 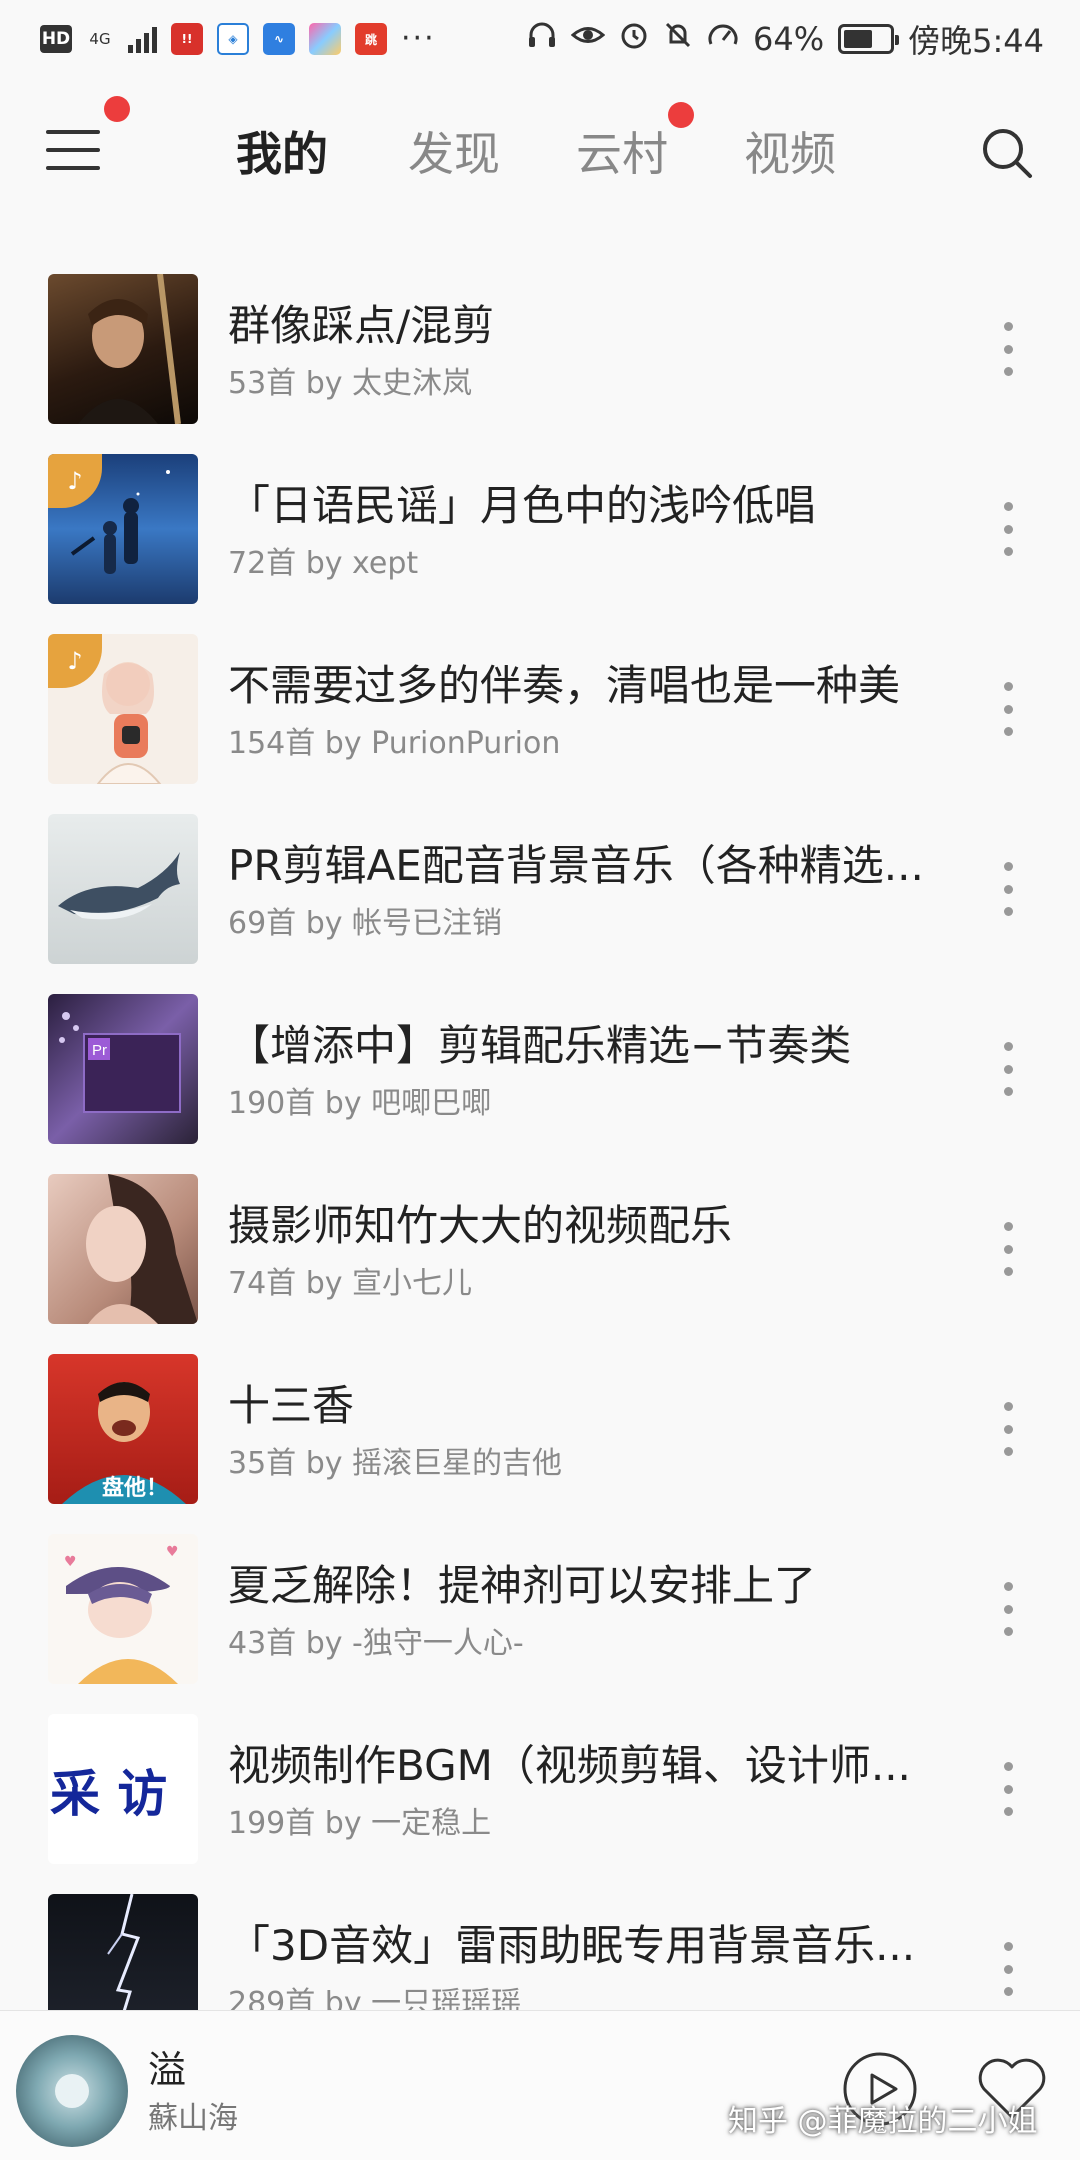 What do you see at coordinates (350, 1283) in the screenshot?
I see `playlist-subtitle: 74首 by 宣小七儿` at bounding box center [350, 1283].